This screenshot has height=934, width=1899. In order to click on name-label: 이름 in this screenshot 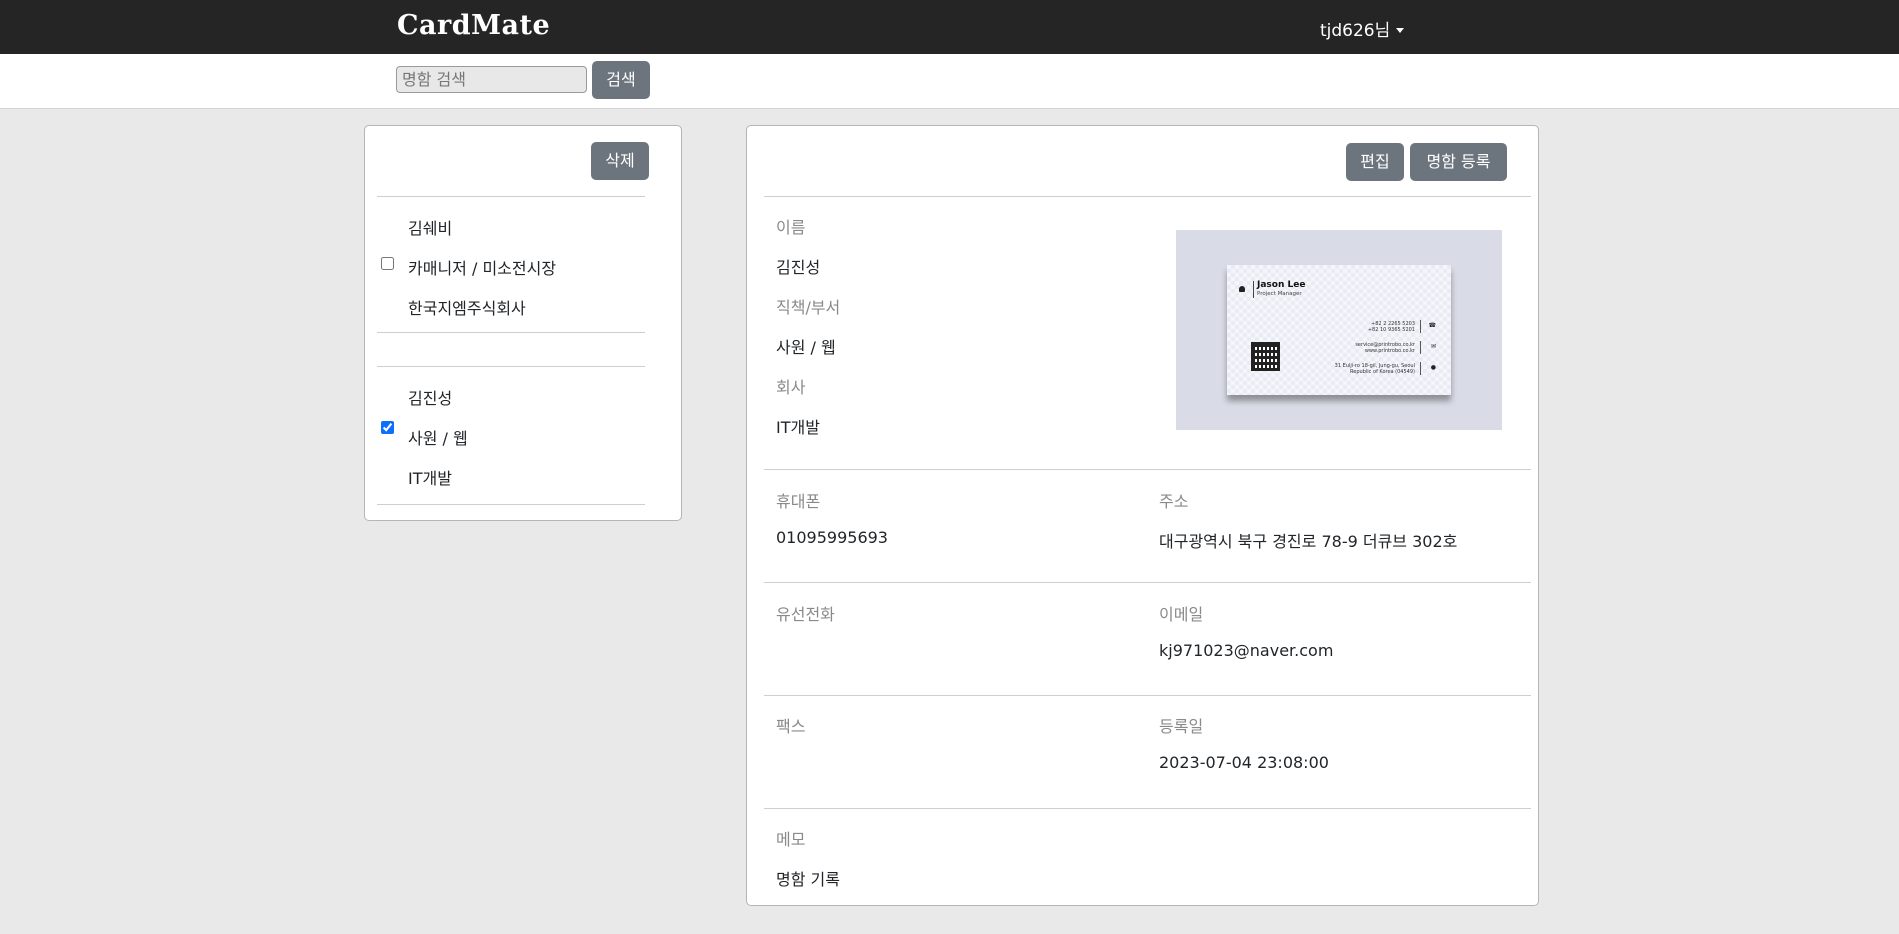, I will do `click(791, 227)`.